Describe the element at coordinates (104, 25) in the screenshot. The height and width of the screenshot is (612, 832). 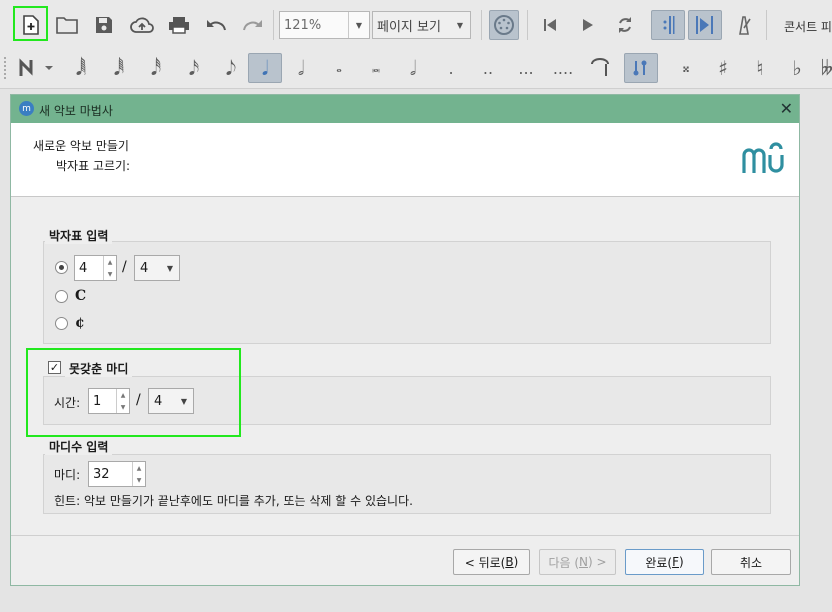
I see `save-icon` at that location.